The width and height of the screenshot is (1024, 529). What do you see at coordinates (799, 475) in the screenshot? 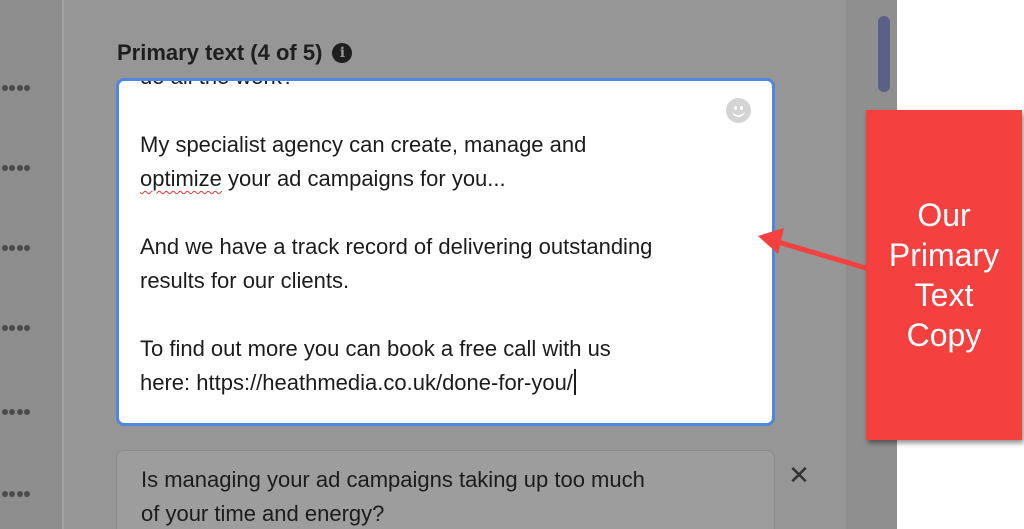
I see `close-icon: ✕` at bounding box center [799, 475].